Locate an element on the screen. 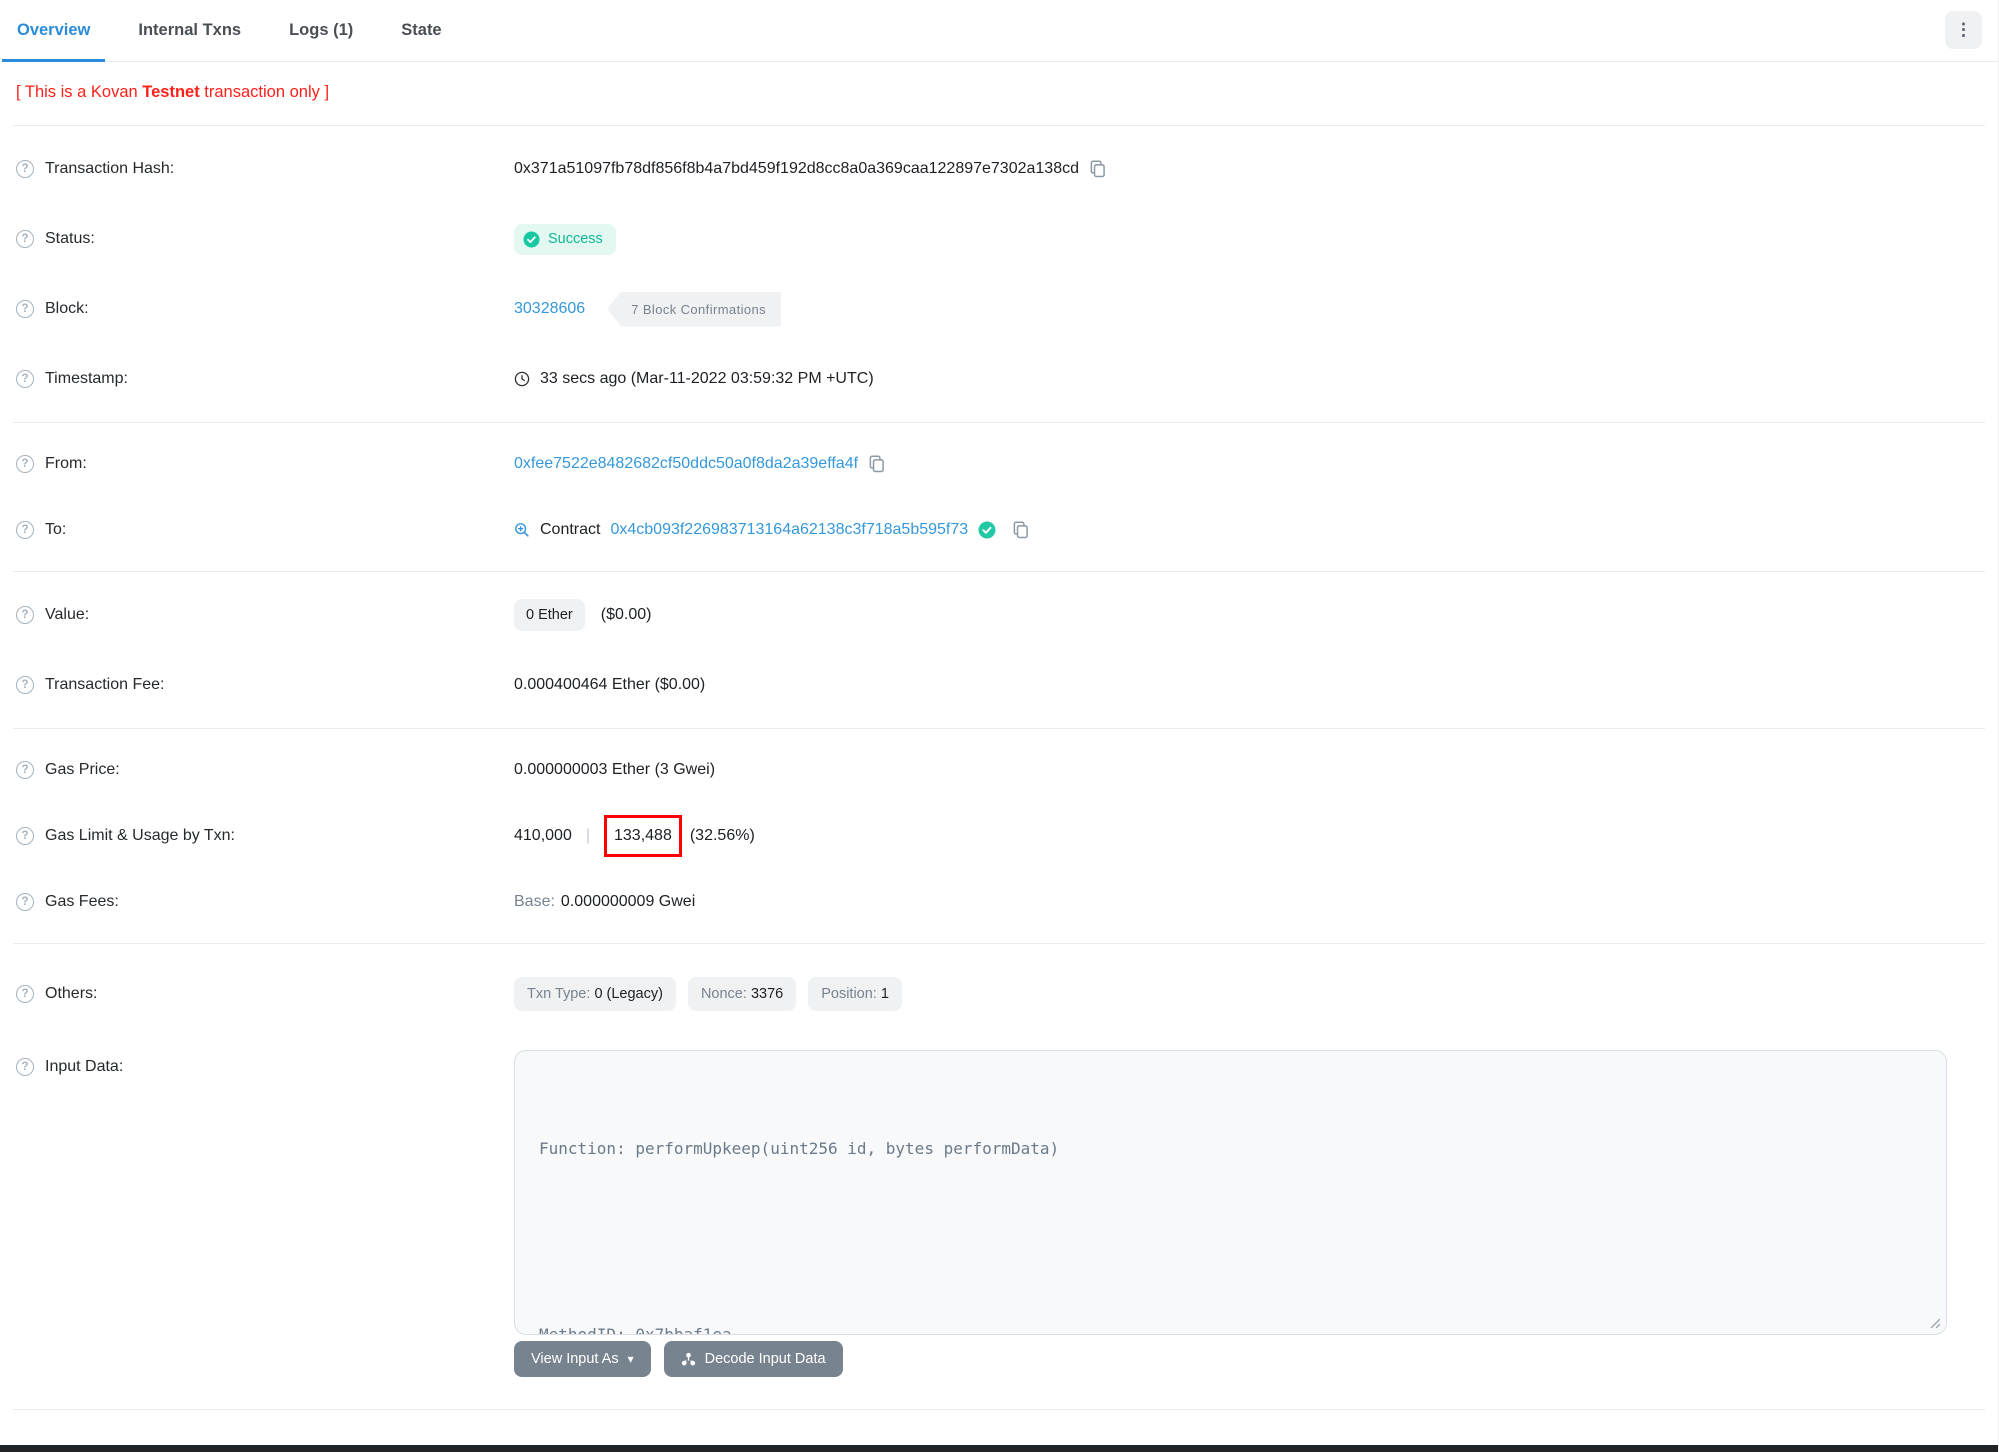 This screenshot has width=1999, height=1452. view-input-as-button: View Input As ▾ is located at coordinates (582, 1359).